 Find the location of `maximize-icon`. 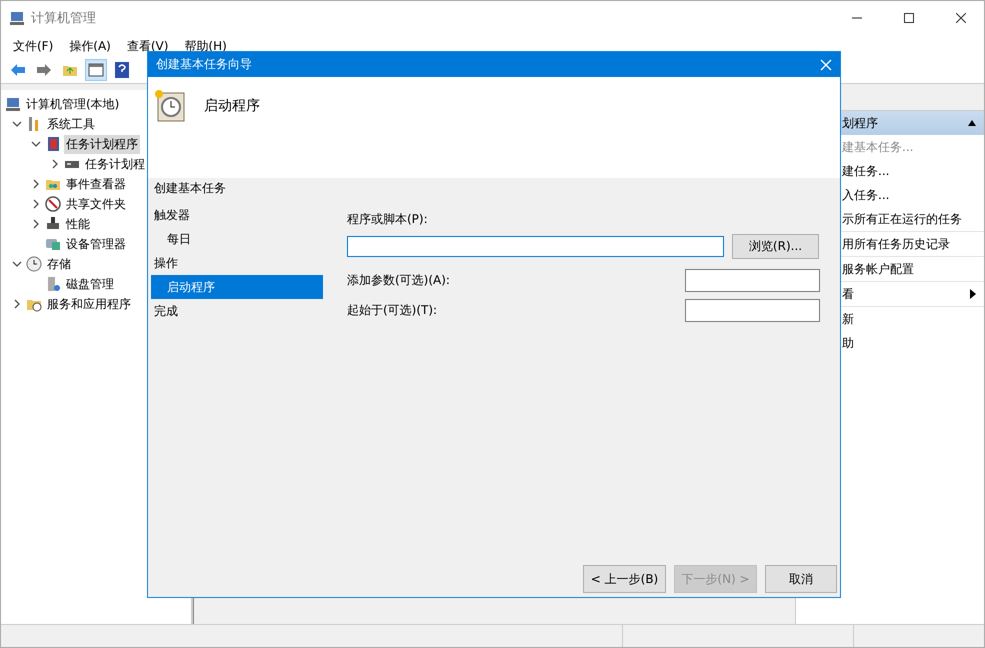

maximize-icon is located at coordinates (909, 18).